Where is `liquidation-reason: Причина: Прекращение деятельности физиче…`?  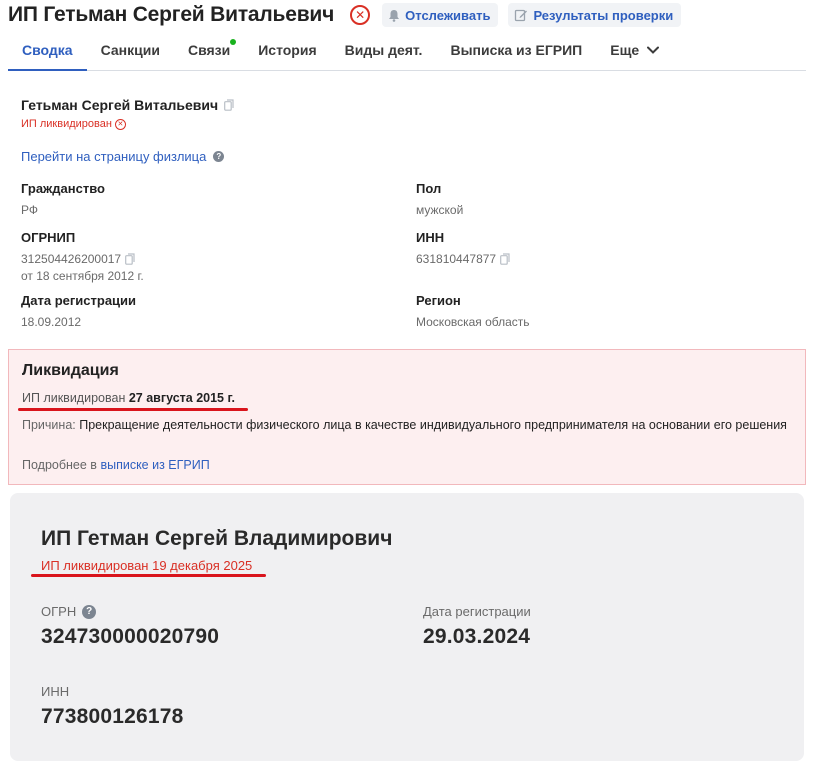
liquidation-reason: Причина: Прекращение деятельности физиче… is located at coordinates (407, 425).